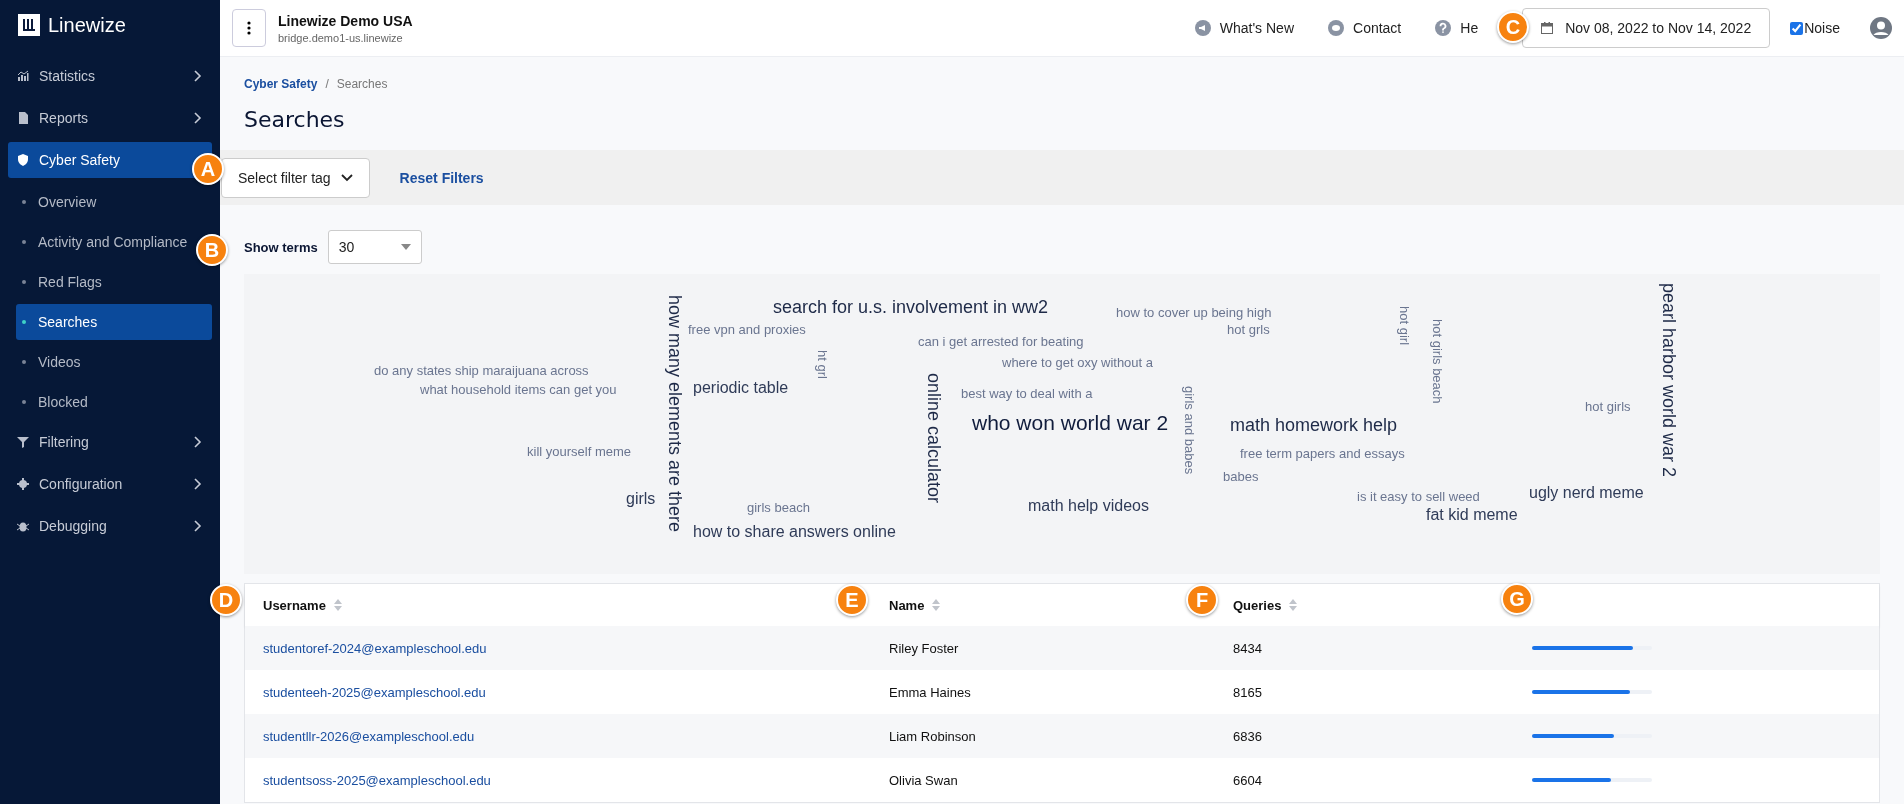  What do you see at coordinates (1365, 28) in the screenshot?
I see `header-link: Contact` at bounding box center [1365, 28].